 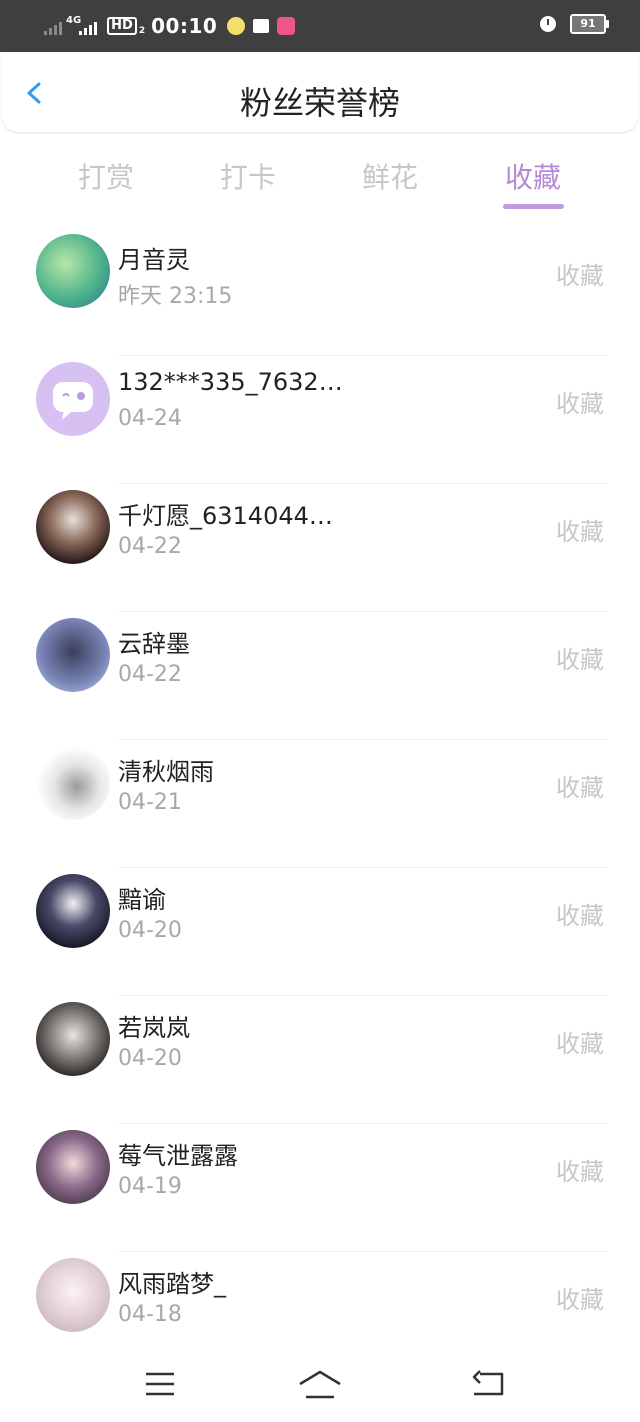 I want to click on fan-name: 莓气泄露露, so click(x=178, y=1156).